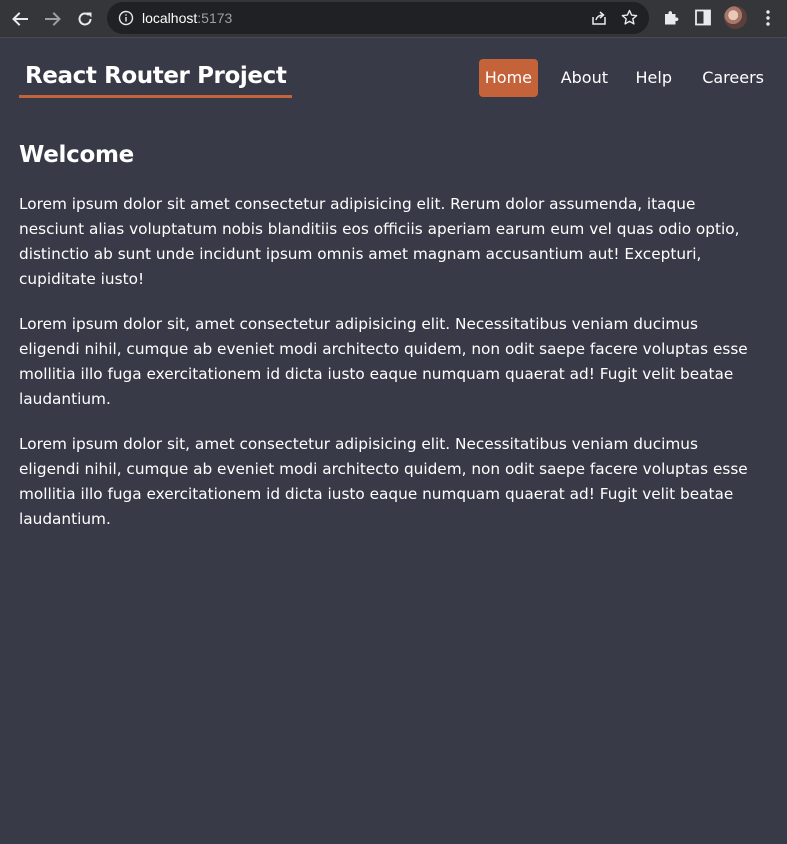 The height and width of the screenshot is (844, 787). I want to click on address-bar: localhost:5173, so click(378, 18).